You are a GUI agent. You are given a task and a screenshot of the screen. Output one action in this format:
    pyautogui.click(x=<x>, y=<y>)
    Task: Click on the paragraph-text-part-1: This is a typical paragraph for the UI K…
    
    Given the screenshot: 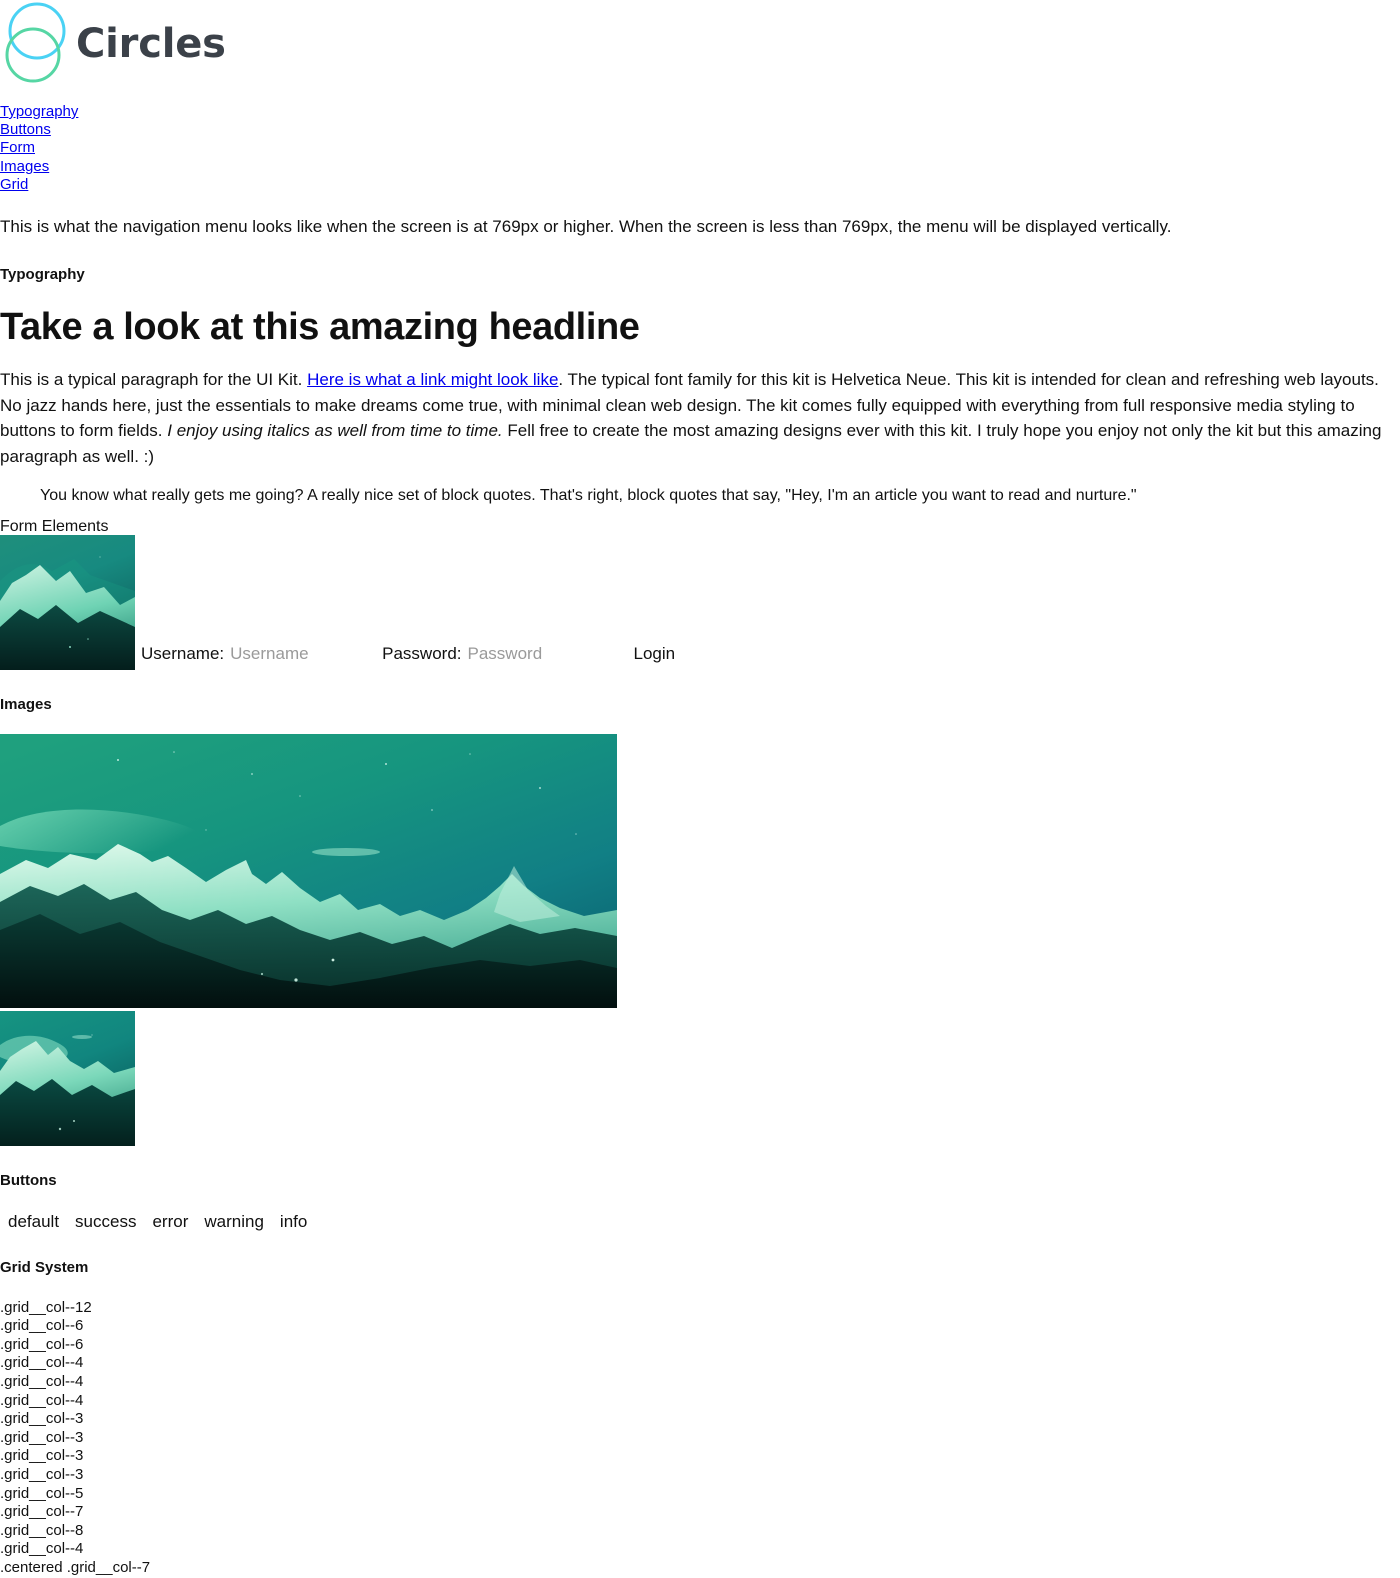 What is the action you would take?
    pyautogui.click(x=154, y=380)
    